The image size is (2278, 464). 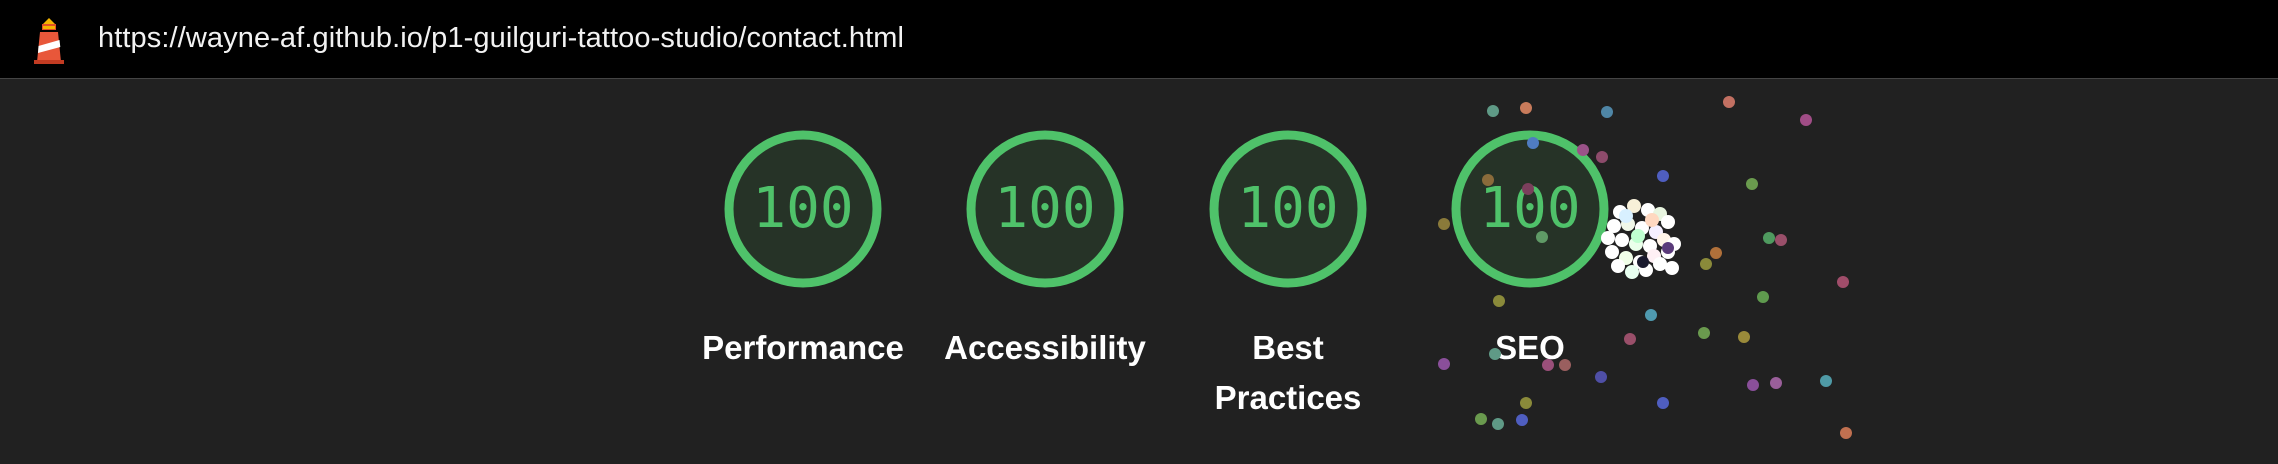 What do you see at coordinates (803, 347) in the screenshot?
I see `gauge-label: Performance` at bounding box center [803, 347].